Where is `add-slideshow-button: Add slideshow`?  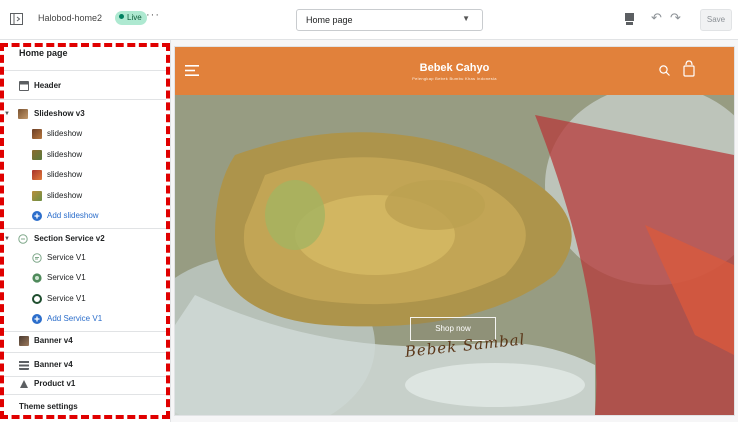 add-slideshow-button: Add slideshow is located at coordinates (83, 216).